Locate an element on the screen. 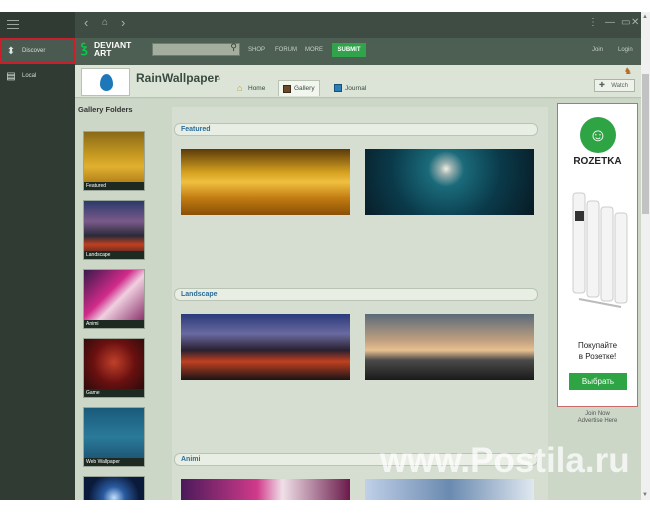 The image size is (650, 515). close-icon: ✕ is located at coordinates (635, 22).